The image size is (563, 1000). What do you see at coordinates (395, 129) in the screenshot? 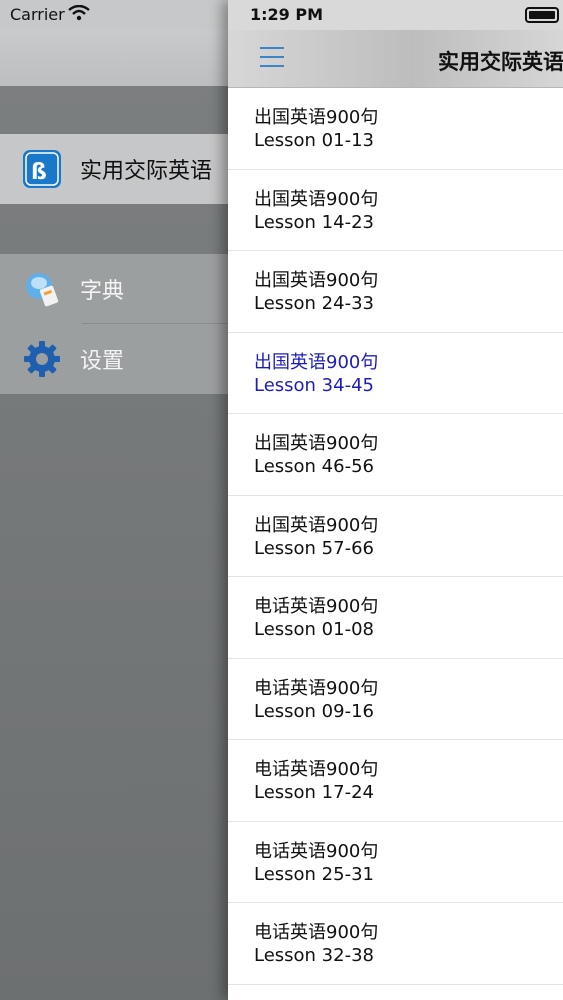
I see `list-item: 出国英语900句 Lesson 01-13` at bounding box center [395, 129].